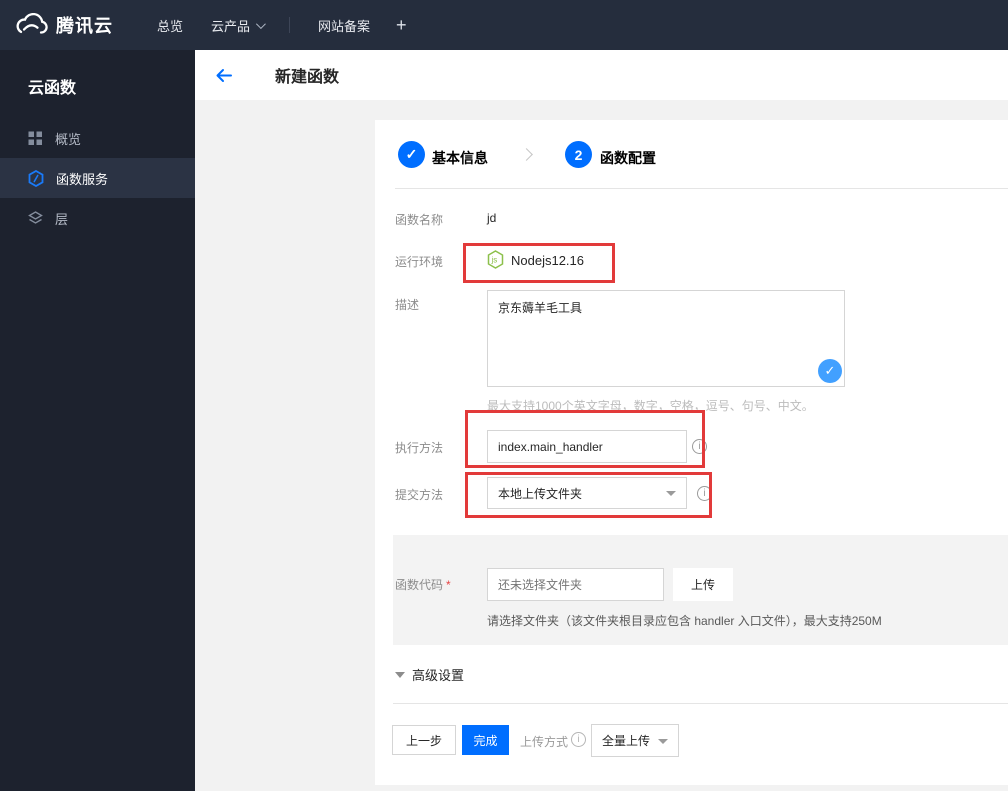 The width and height of the screenshot is (1008, 791). What do you see at coordinates (224, 75) in the screenshot?
I see `back-arrow-icon` at bounding box center [224, 75].